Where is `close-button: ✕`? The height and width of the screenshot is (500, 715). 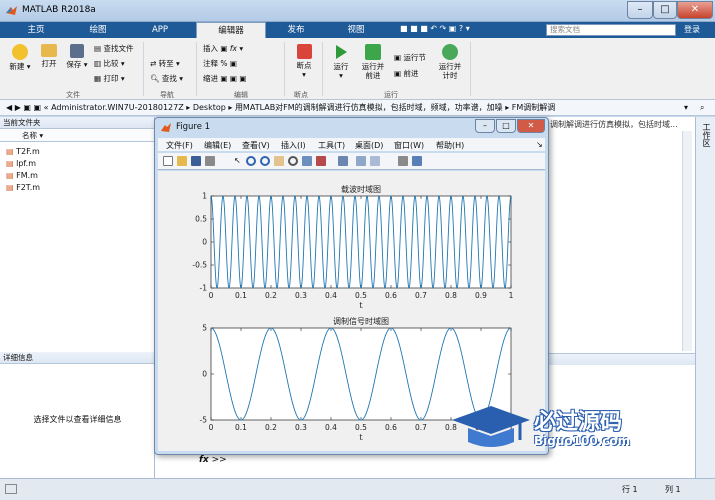 close-button: ✕ is located at coordinates (695, 10).